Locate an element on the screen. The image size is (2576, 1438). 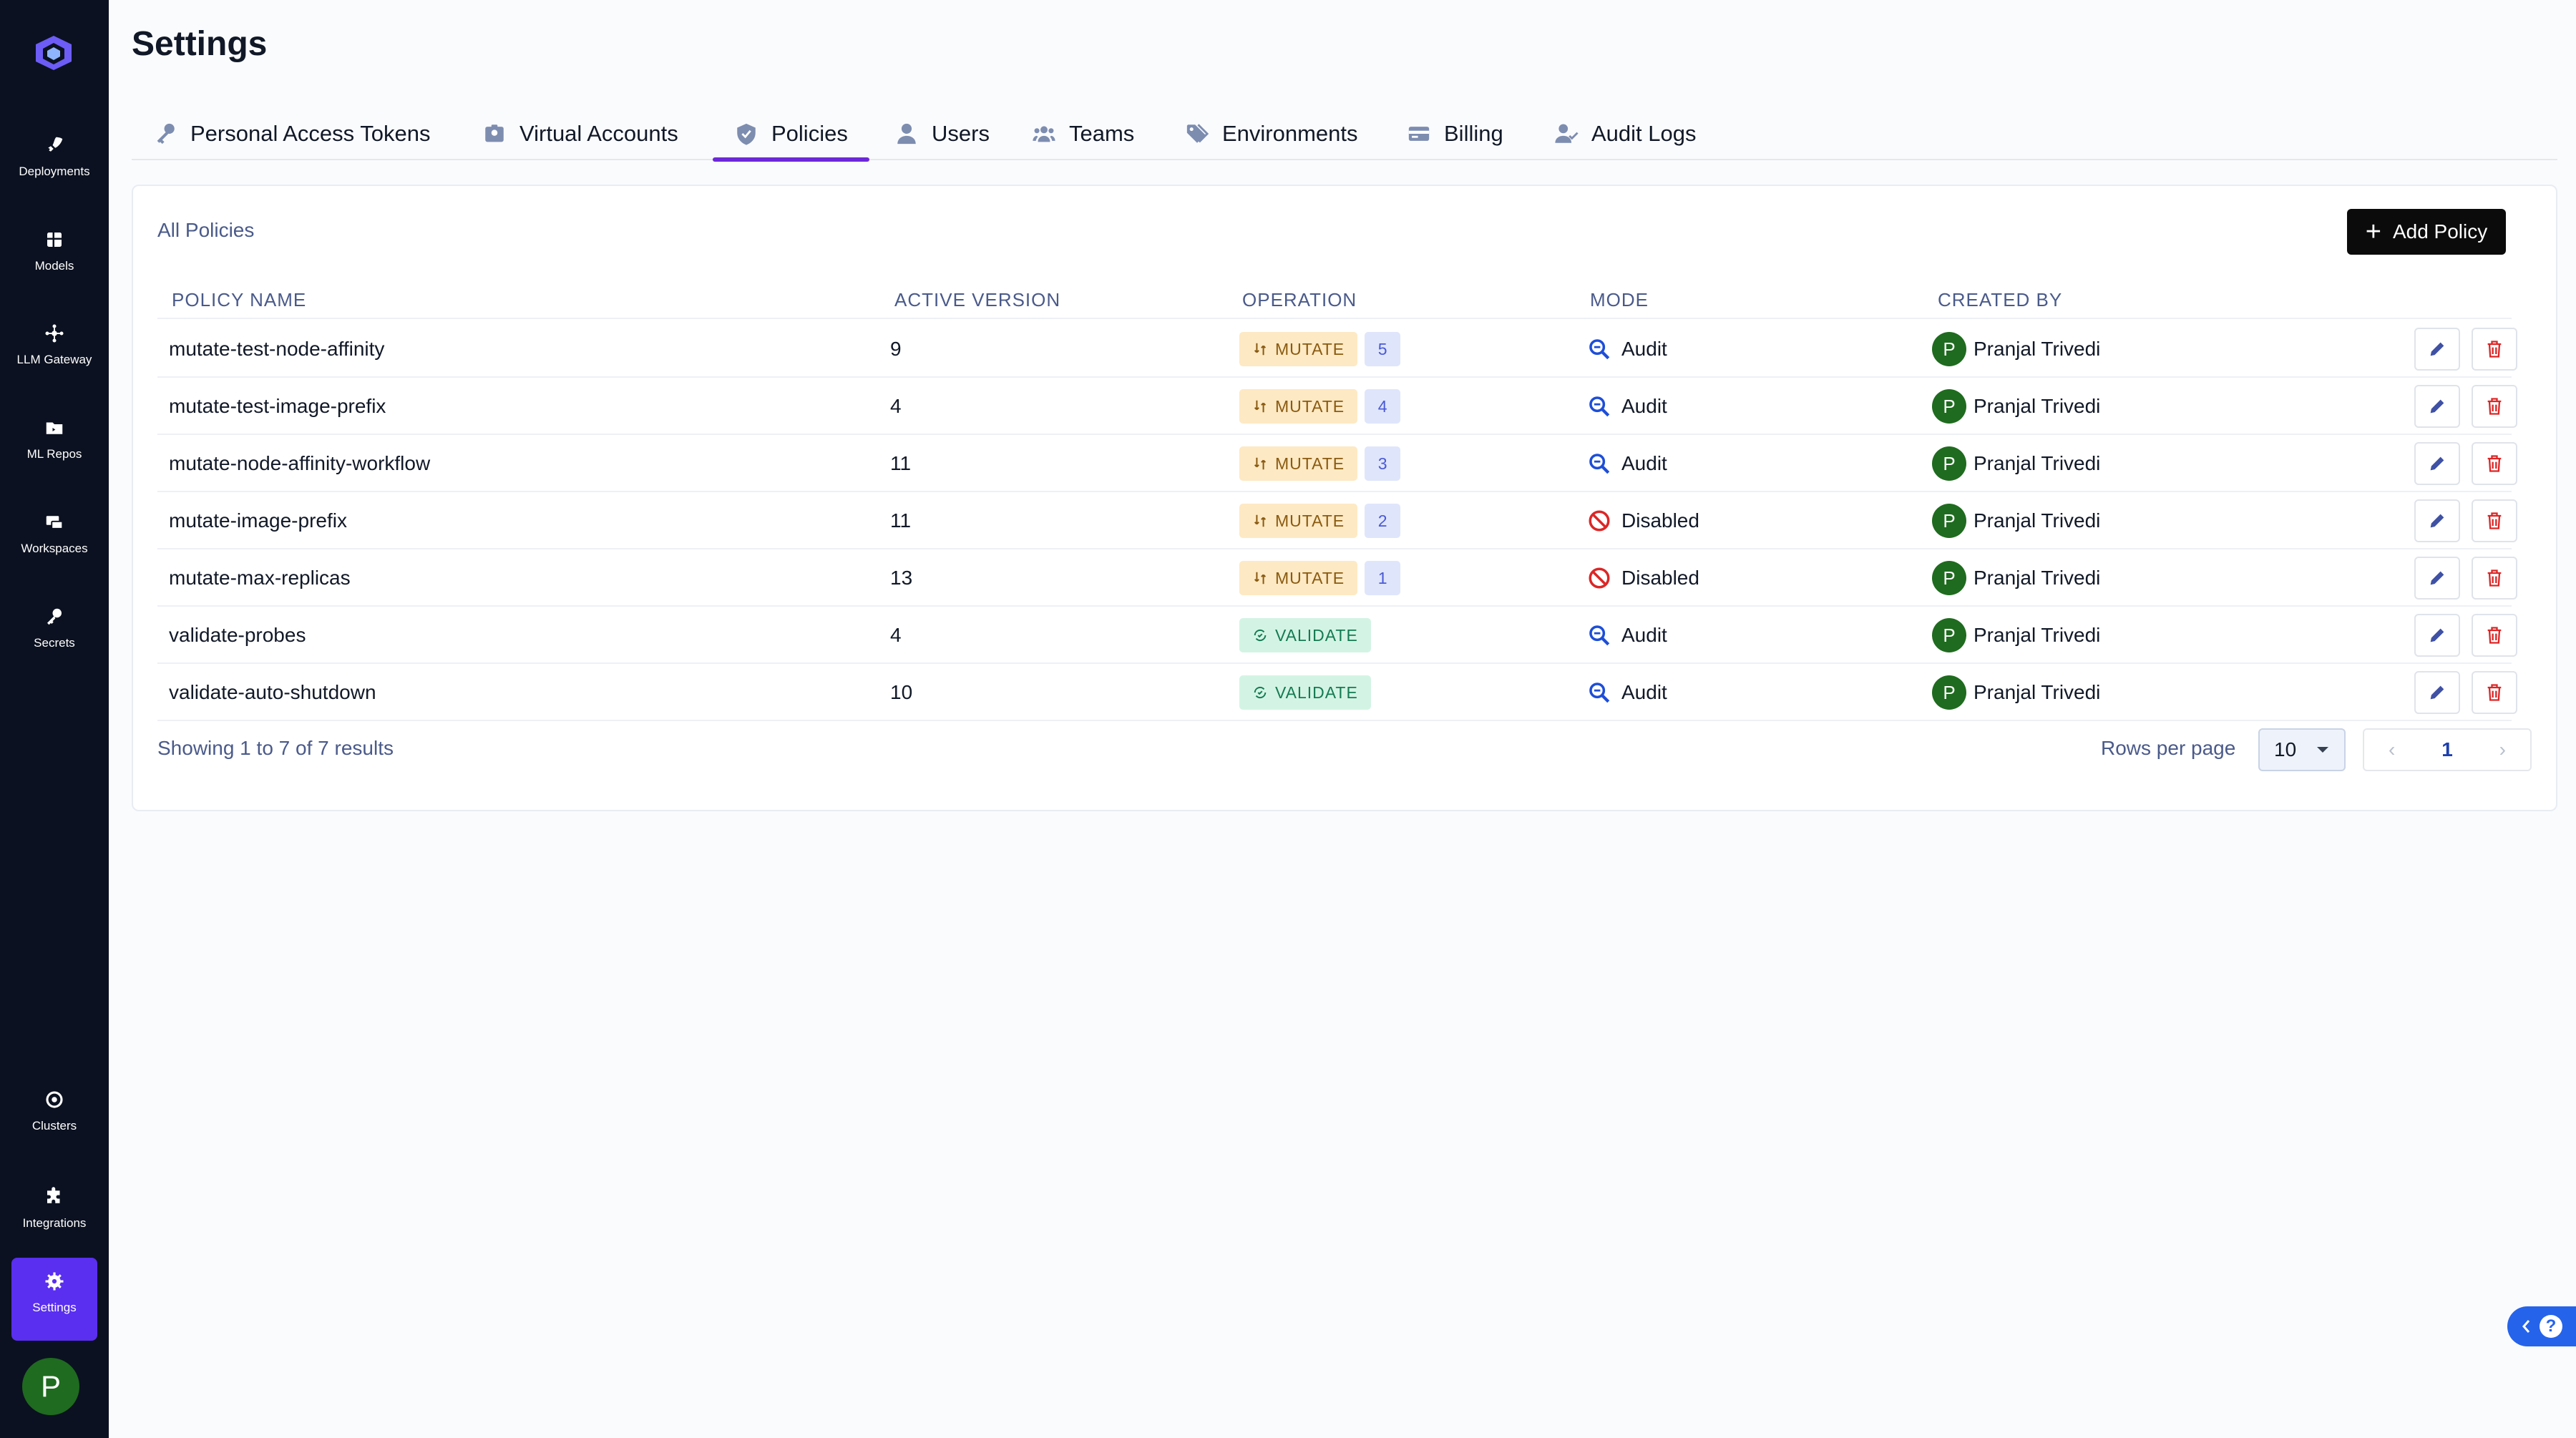
add-policy-button: + Add Policy is located at coordinates (2426, 232).